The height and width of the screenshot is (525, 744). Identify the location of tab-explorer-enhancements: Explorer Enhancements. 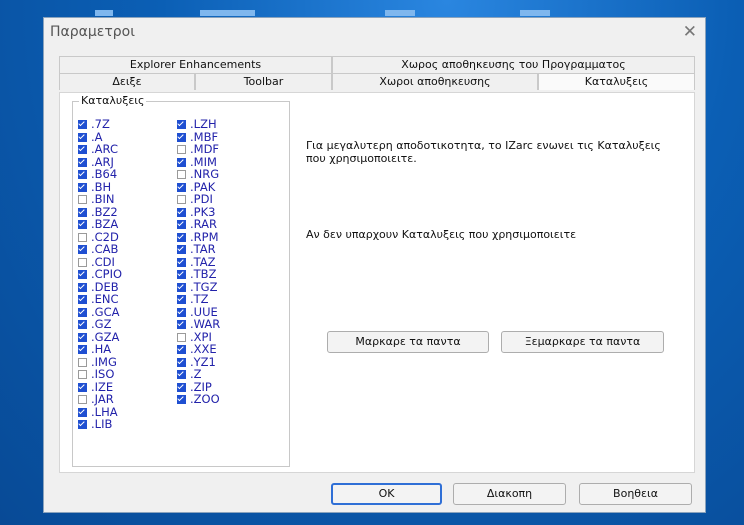
(195, 64).